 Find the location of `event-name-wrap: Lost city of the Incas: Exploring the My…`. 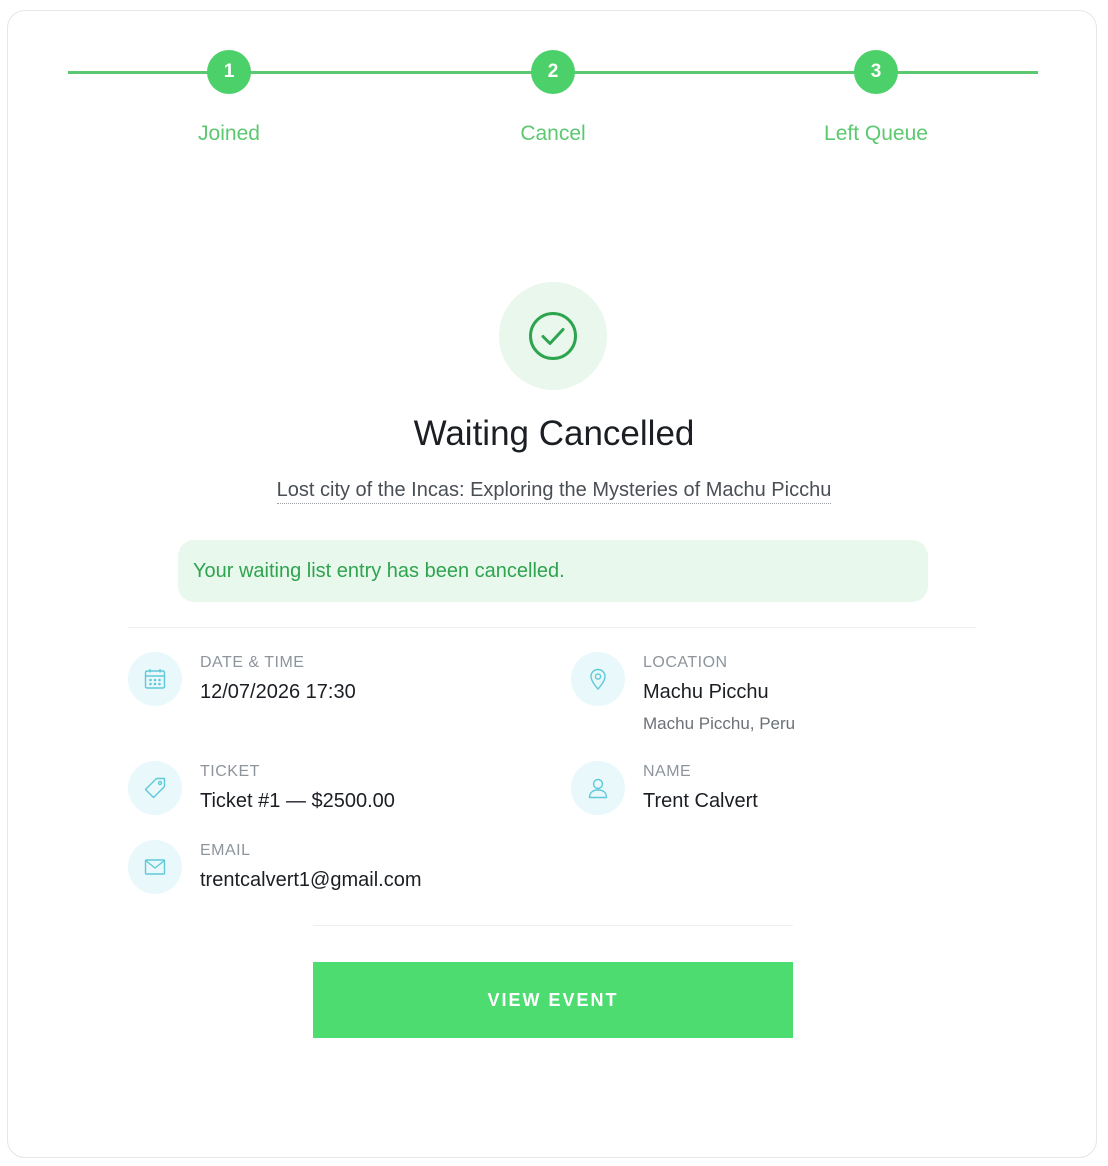

event-name-wrap: Lost city of the Incas: Exploring the My… is located at coordinates (554, 491).